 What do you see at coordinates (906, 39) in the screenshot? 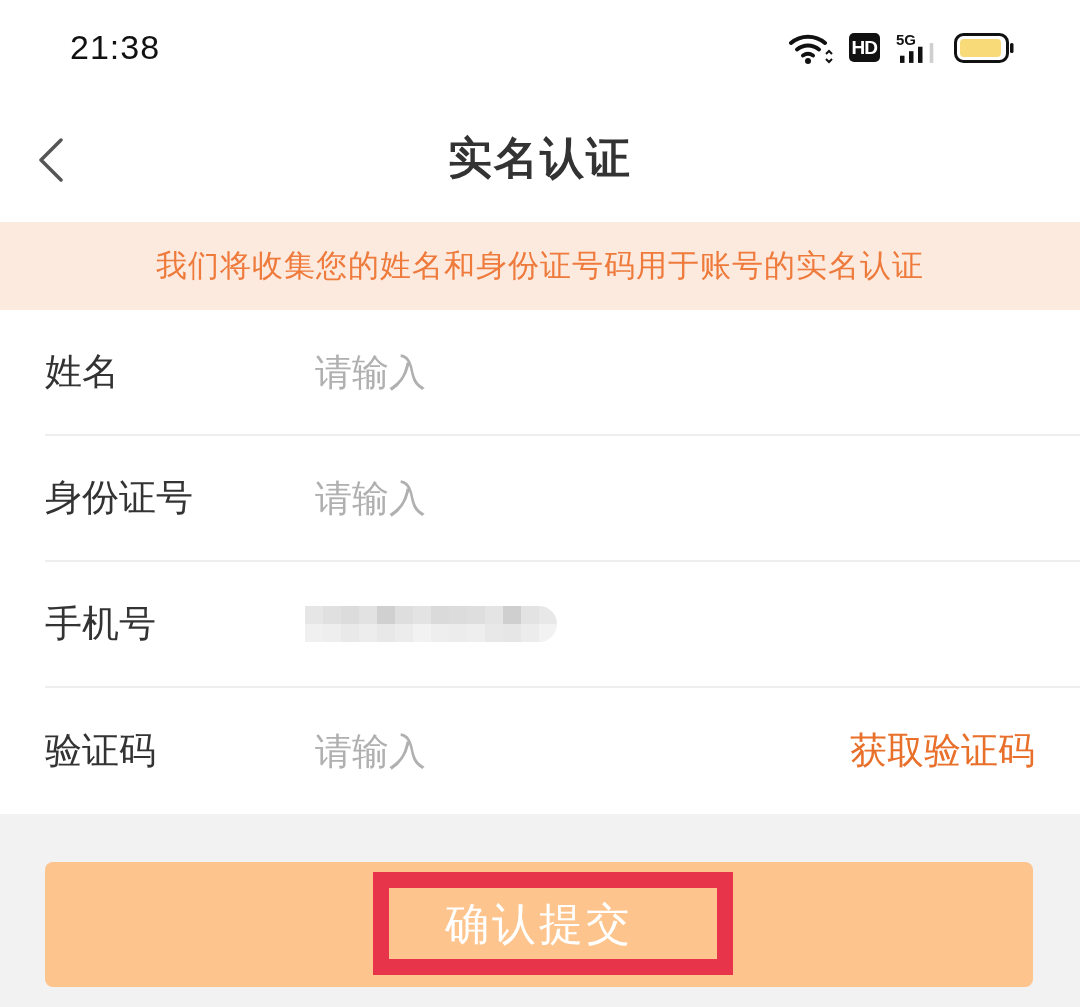
I see `network-type: 5G` at bounding box center [906, 39].